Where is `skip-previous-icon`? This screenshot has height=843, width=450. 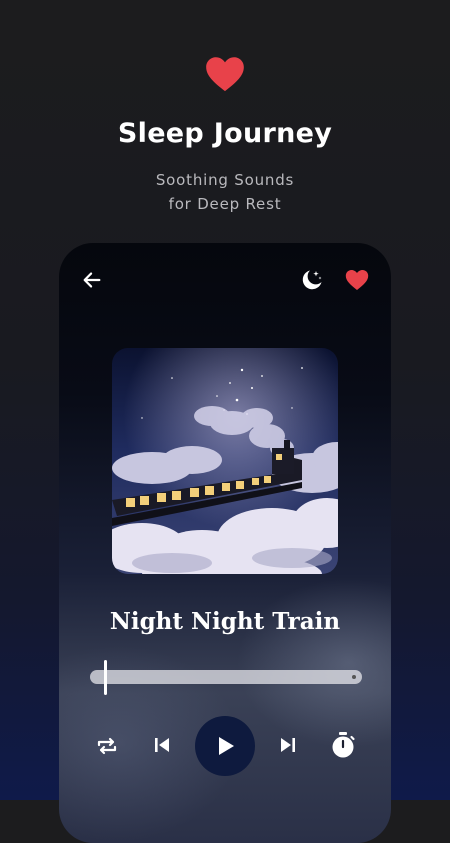 skip-previous-icon is located at coordinates (162, 745).